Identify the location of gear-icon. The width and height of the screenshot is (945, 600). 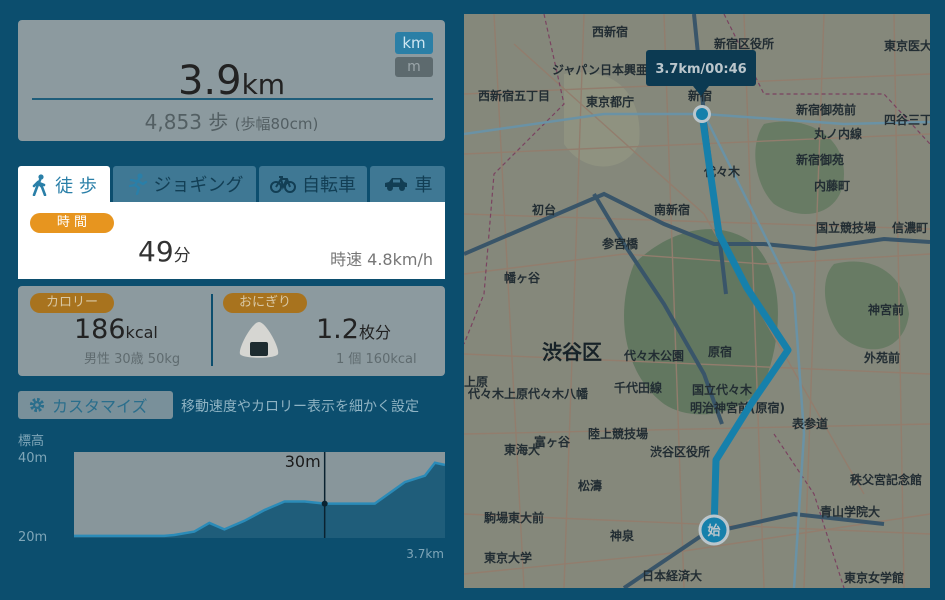
(37, 405).